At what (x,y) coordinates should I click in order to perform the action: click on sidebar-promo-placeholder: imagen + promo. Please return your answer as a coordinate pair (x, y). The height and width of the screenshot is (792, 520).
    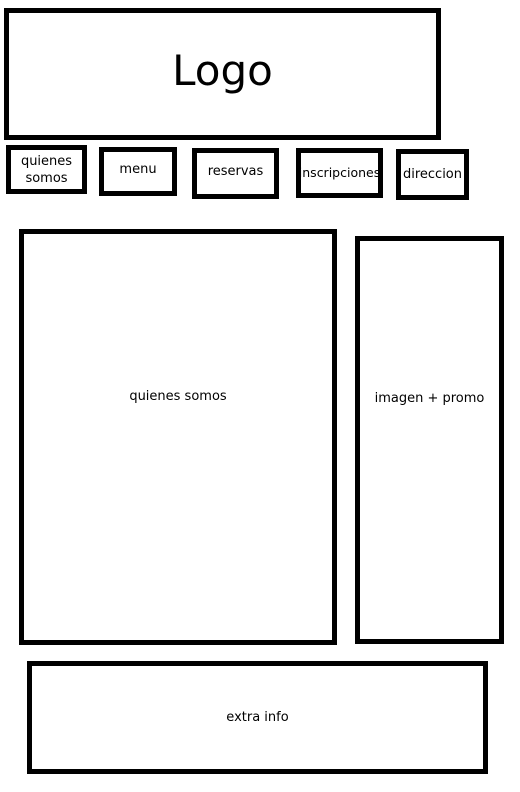
    Looking at the image, I should click on (429, 440).